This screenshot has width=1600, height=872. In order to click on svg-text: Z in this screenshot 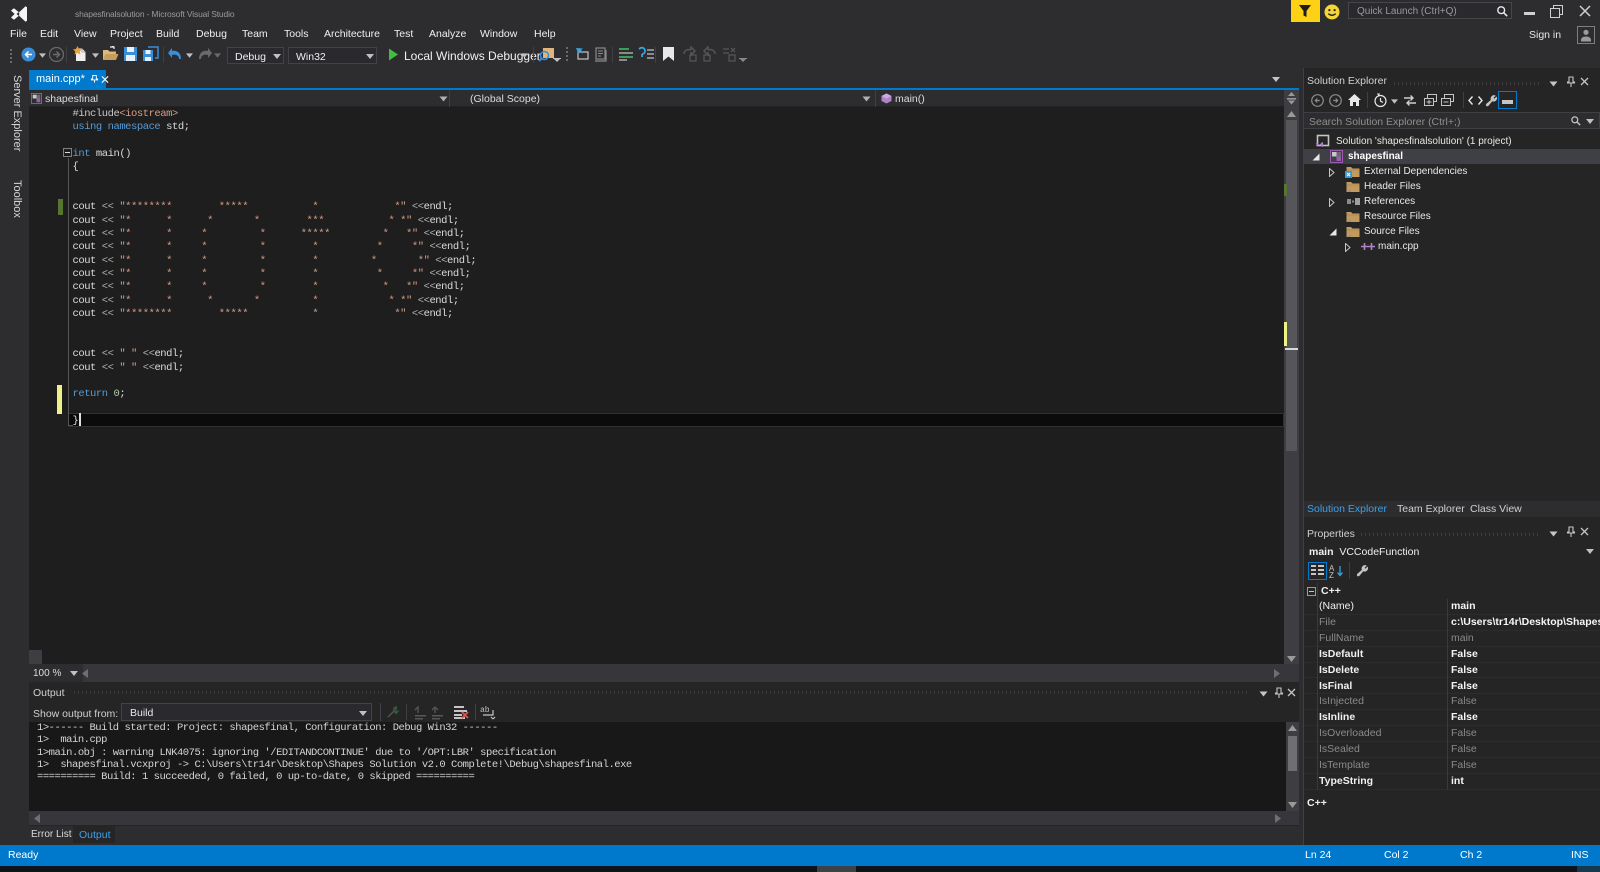, I will do `click(1331, 574)`.